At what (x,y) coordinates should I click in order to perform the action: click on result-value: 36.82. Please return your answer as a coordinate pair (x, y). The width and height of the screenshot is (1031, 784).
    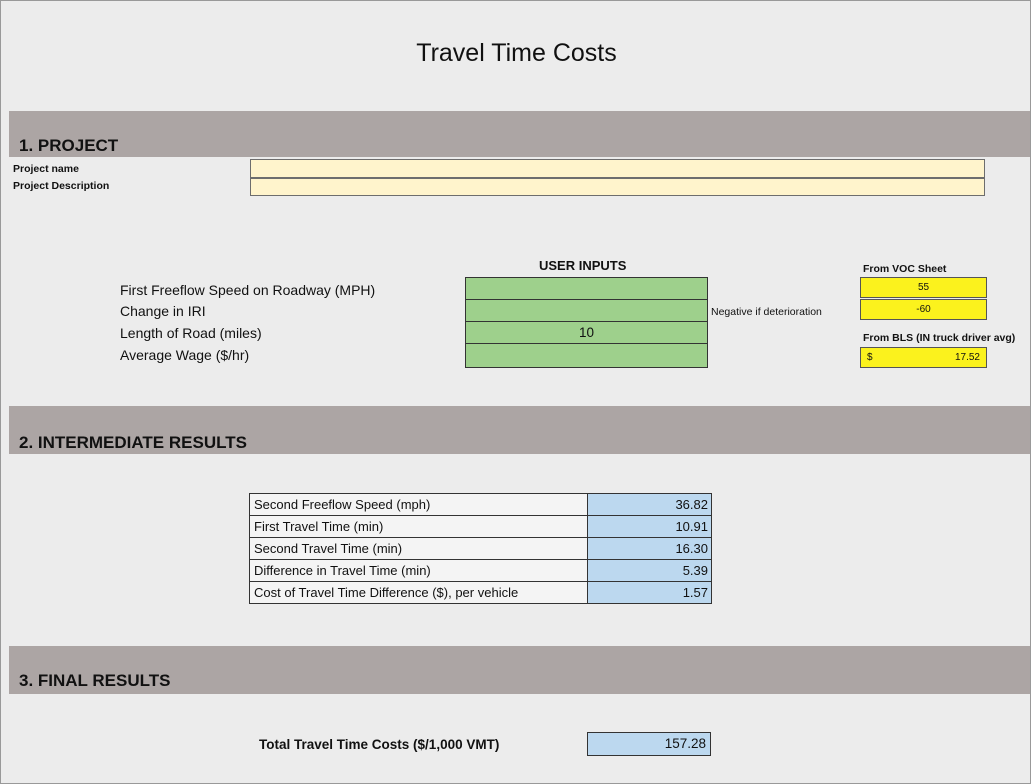
    Looking at the image, I should click on (649, 504).